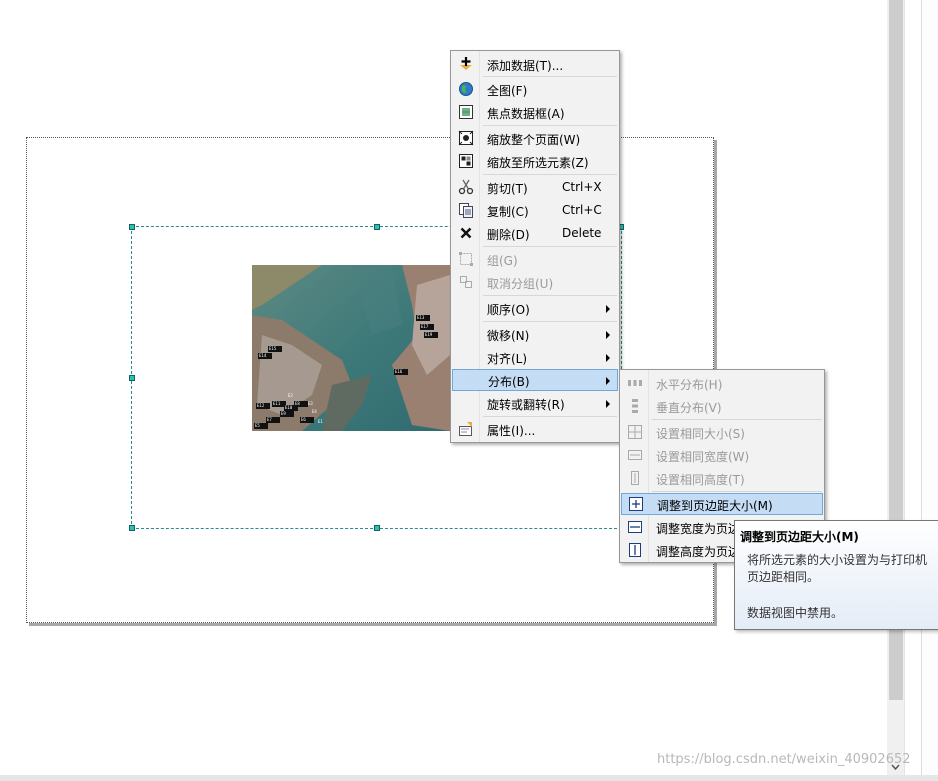 The image size is (938, 781). What do you see at coordinates (700, 434) in the screenshot?
I see `menu-item-label: 设置相同大小(S)` at bounding box center [700, 434].